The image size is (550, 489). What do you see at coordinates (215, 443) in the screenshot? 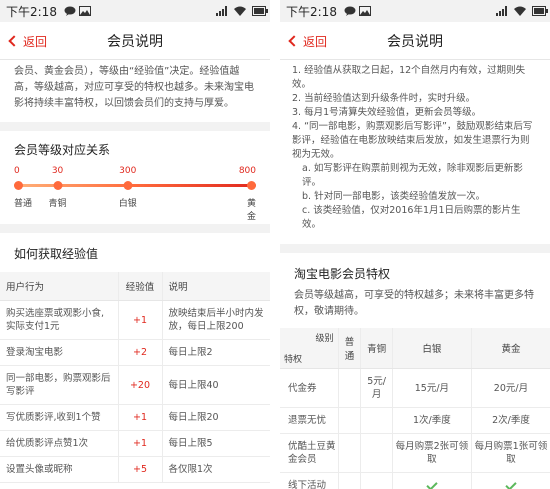
I see `note-cell: 每日上限5` at bounding box center [215, 443].